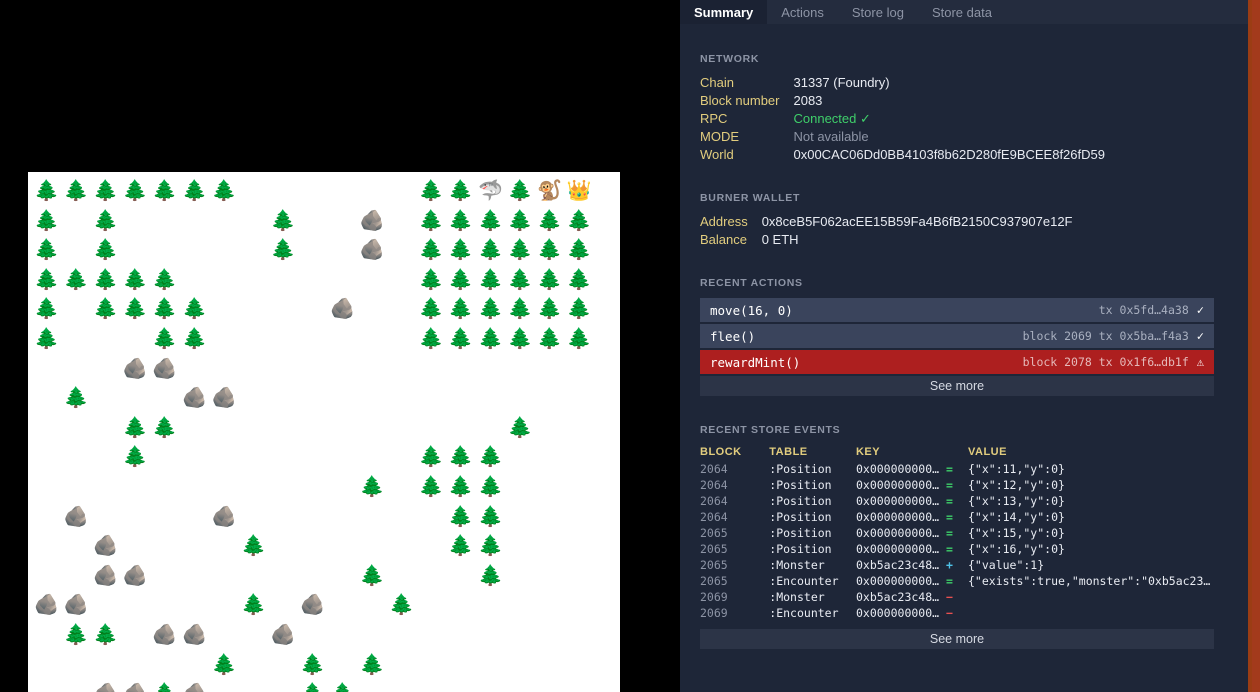 This screenshot has width=1260, height=692. Describe the element at coordinates (957, 310) in the screenshot. I see `action-row: move(16, 0) tx 0x5fd…4a38 ✓` at that location.